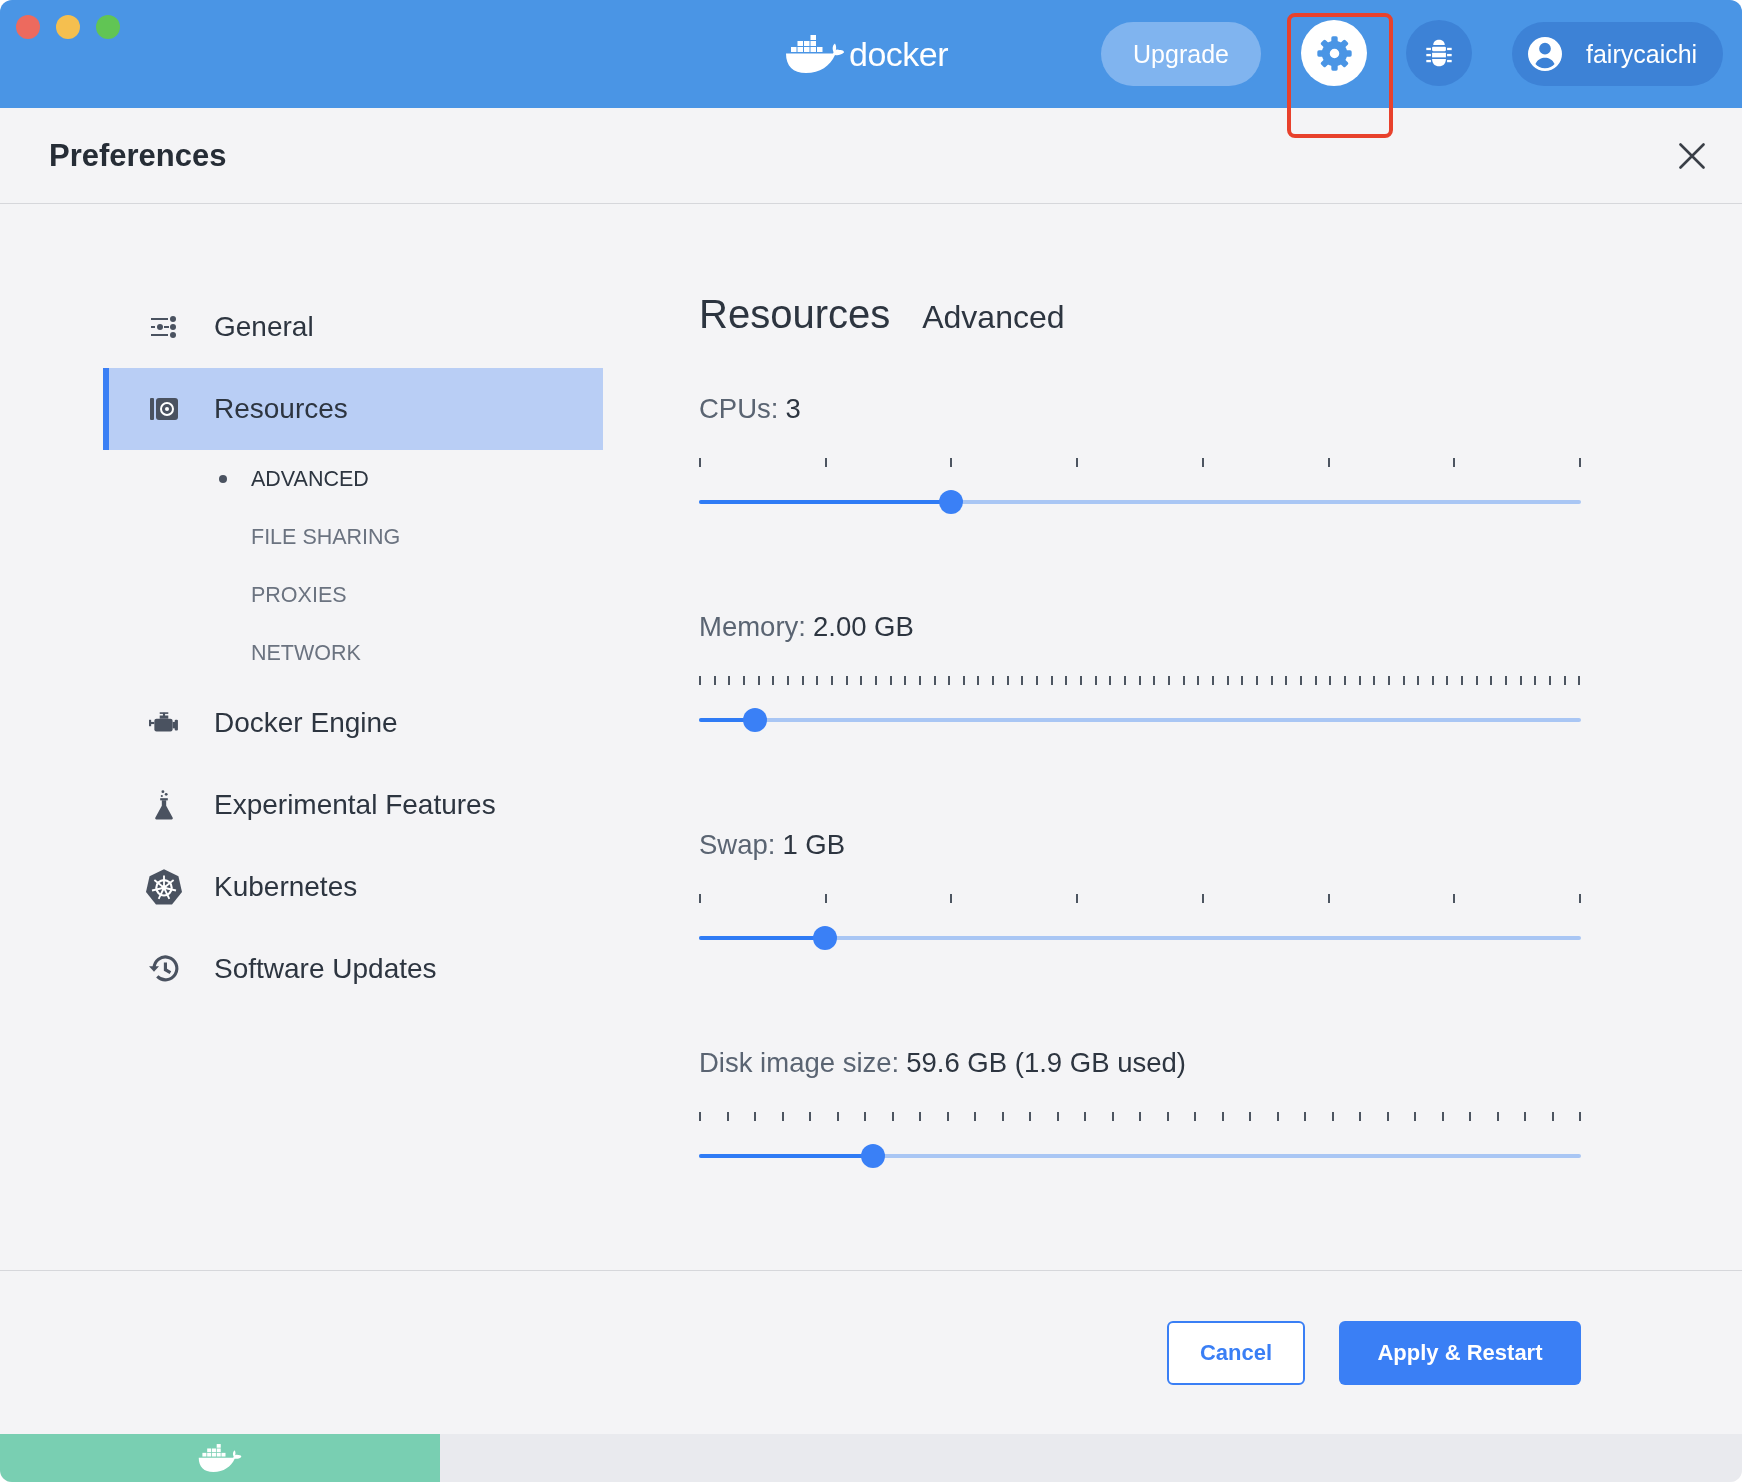  I want to click on slider-value: 1 GB, so click(814, 845).